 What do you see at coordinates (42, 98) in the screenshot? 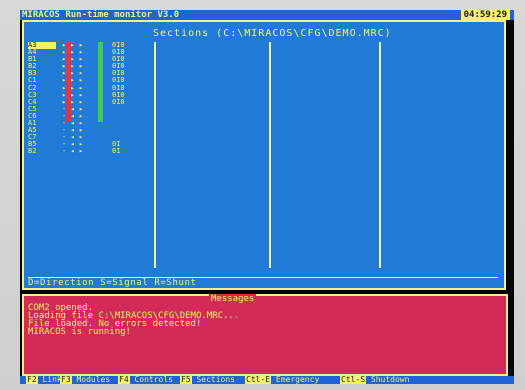
I see `section-tags: A3 A4 B1 B2 B3 C1 C2 C3 C4 C5 C6 A1 A5 C7 B5 B2` at bounding box center [42, 98].